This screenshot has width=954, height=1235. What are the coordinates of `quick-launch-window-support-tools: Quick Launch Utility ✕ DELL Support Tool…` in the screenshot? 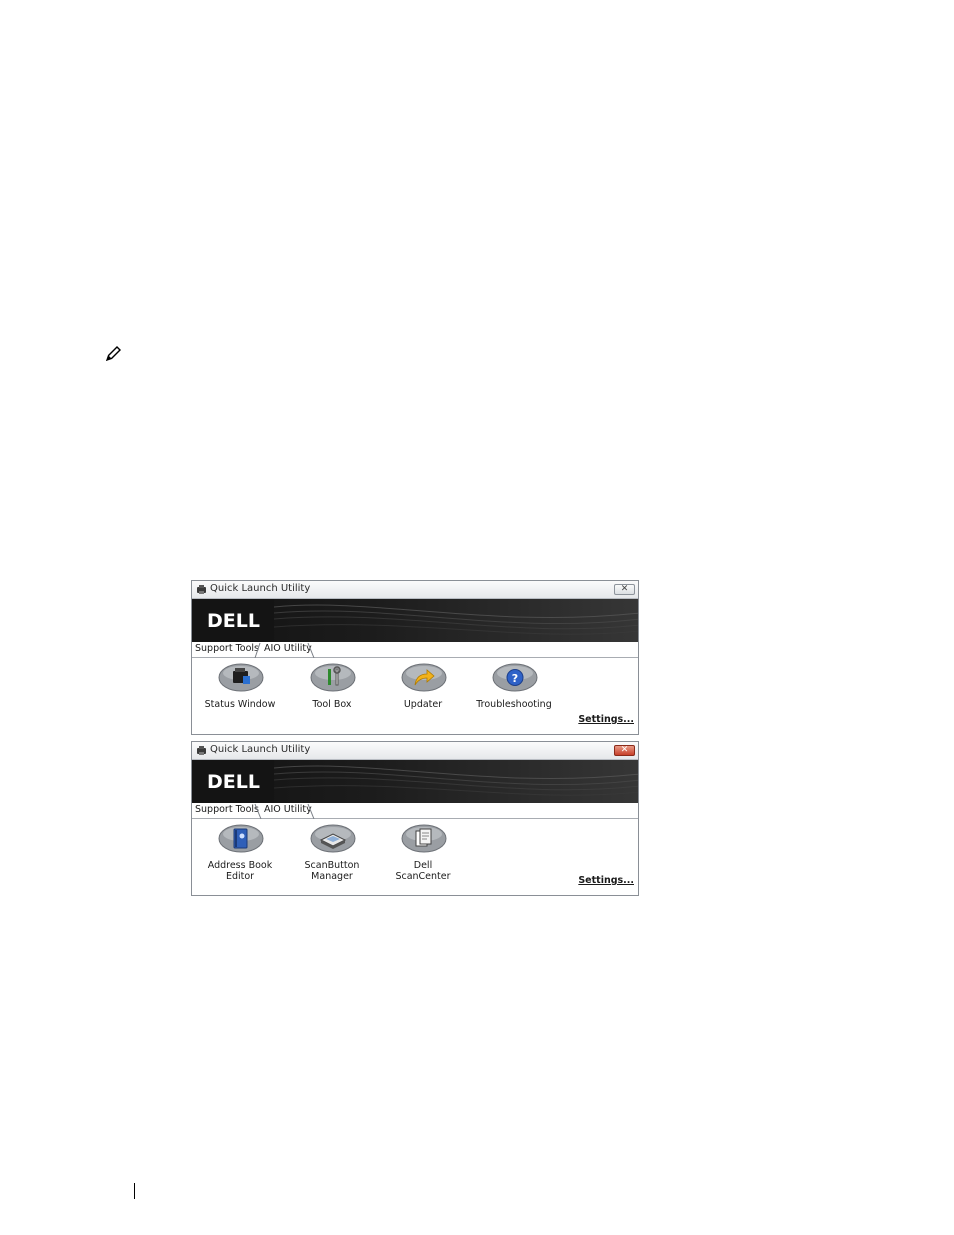 It's located at (415, 657).